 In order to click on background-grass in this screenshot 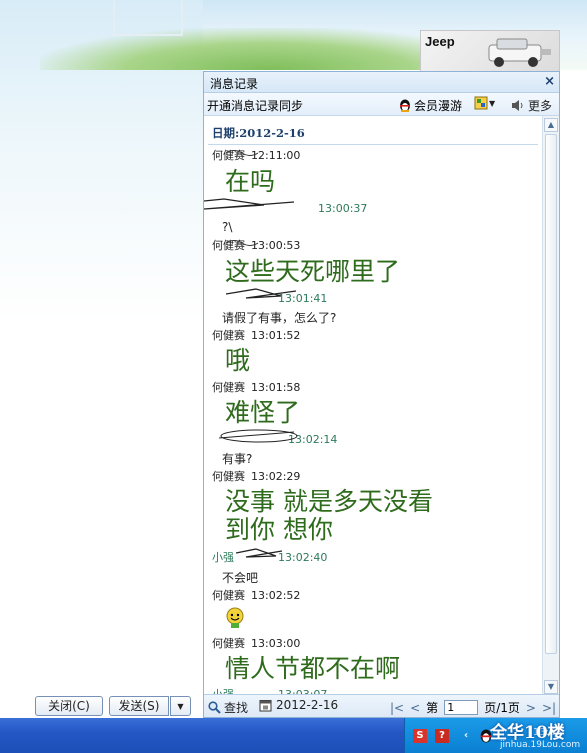, I will do `click(230, 49)`.